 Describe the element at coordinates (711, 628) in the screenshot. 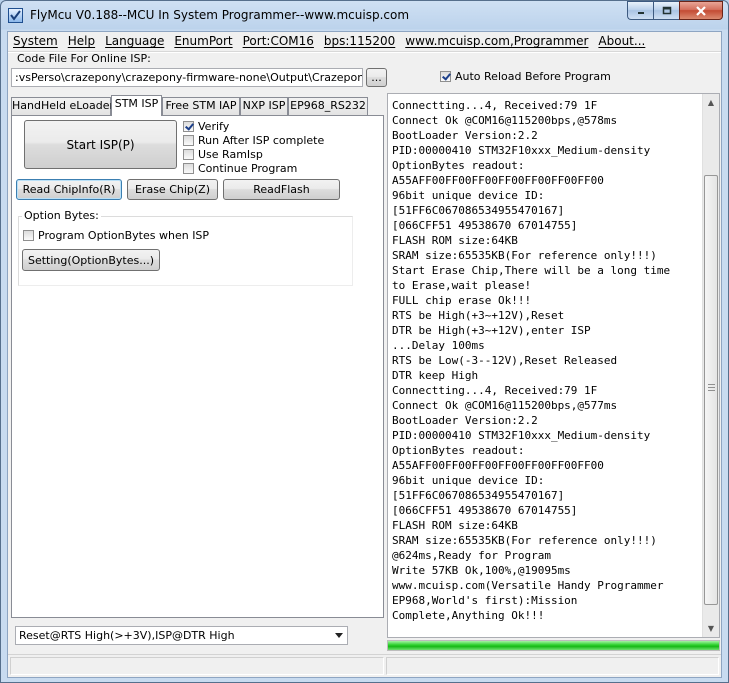

I see `scroll-down-icon: ▼` at that location.